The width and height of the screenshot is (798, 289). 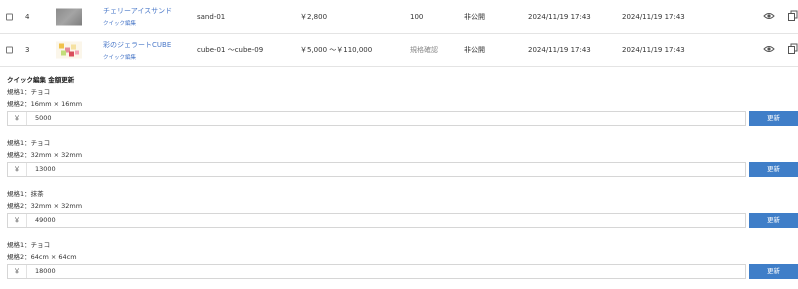 I want to click on product-name-cell: チェリーアイスサンド クイック編集, so click(x=137, y=16).